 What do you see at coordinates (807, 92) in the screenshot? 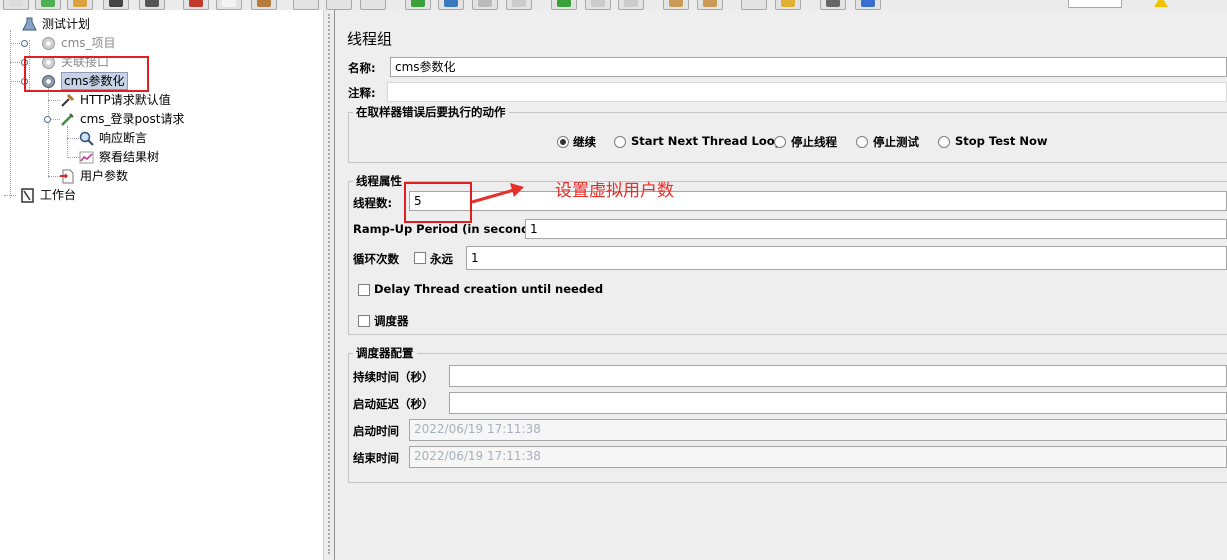
I see `comment-input` at bounding box center [807, 92].